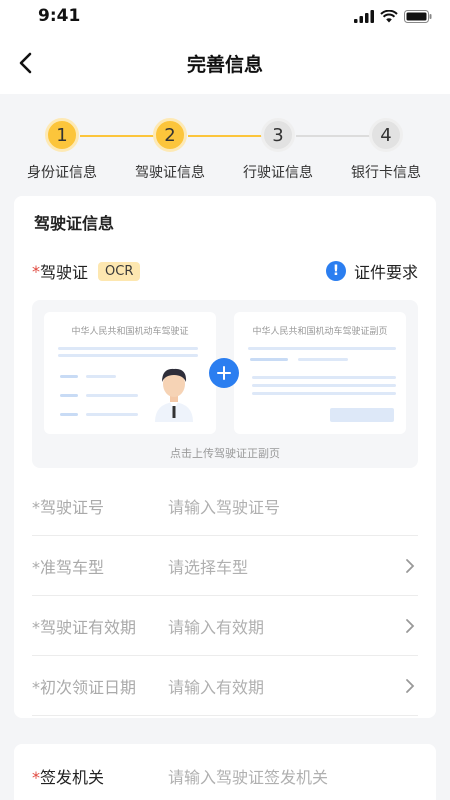 The width and height of the screenshot is (450, 800). What do you see at coordinates (84, 687) in the screenshot?
I see `field-label: *初次领证日期` at bounding box center [84, 687].